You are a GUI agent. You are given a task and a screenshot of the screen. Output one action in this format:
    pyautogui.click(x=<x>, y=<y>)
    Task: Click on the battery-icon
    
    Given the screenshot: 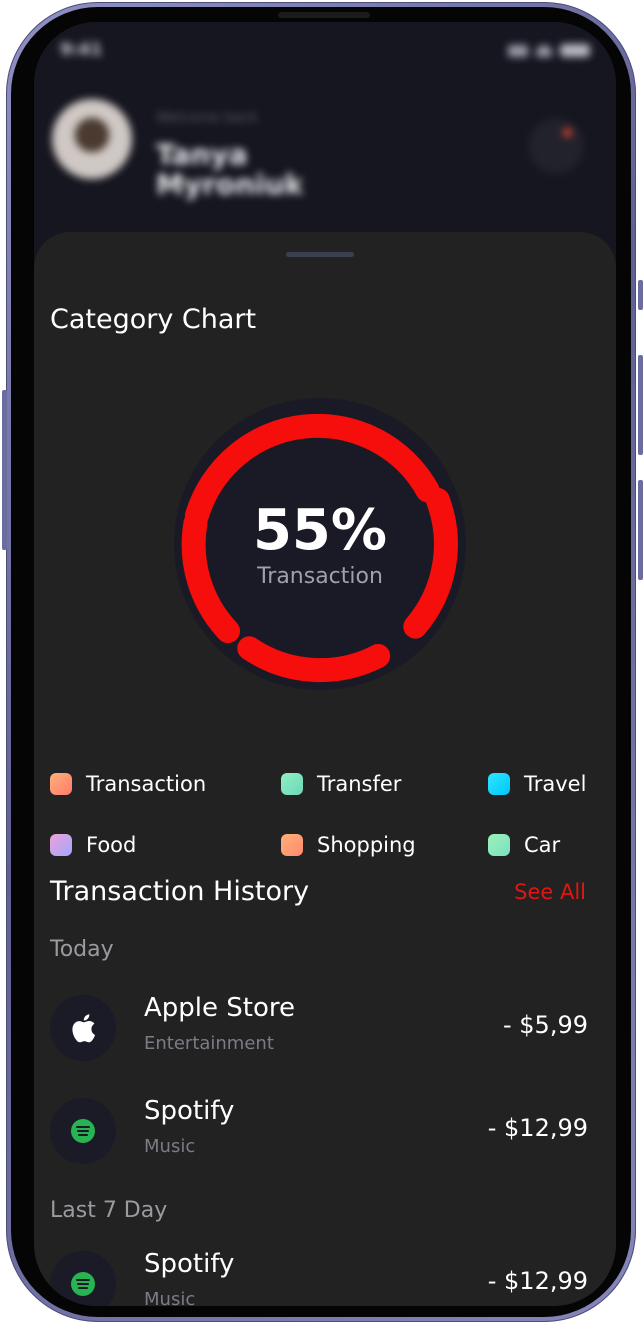 What is the action you would take?
    pyautogui.click(x=575, y=50)
    